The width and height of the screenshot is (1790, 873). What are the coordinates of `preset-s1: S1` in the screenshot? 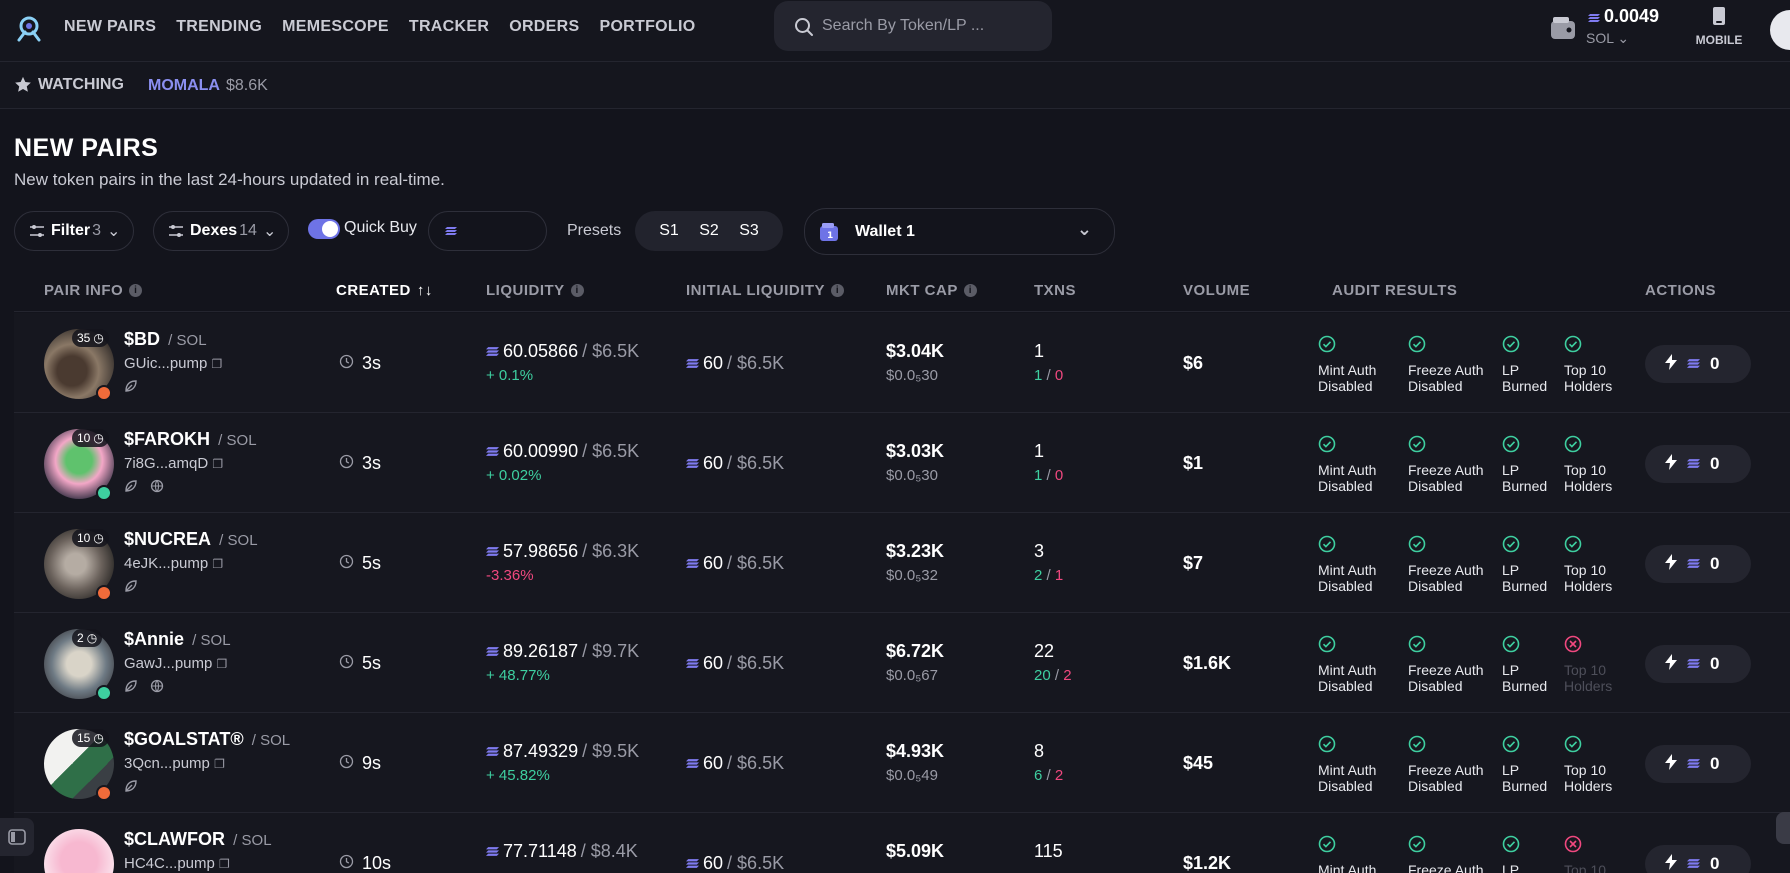 It's located at (669, 231).